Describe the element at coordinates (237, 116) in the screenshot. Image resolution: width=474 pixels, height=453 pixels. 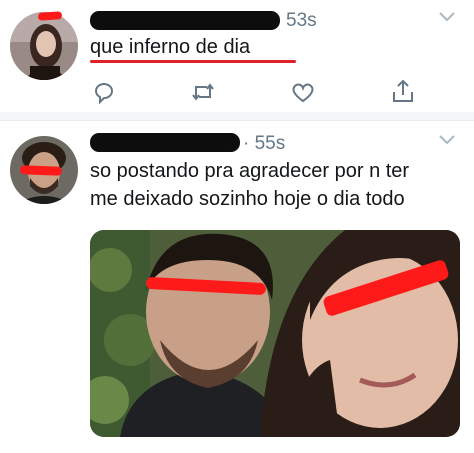
I see `tweet-separator` at that location.